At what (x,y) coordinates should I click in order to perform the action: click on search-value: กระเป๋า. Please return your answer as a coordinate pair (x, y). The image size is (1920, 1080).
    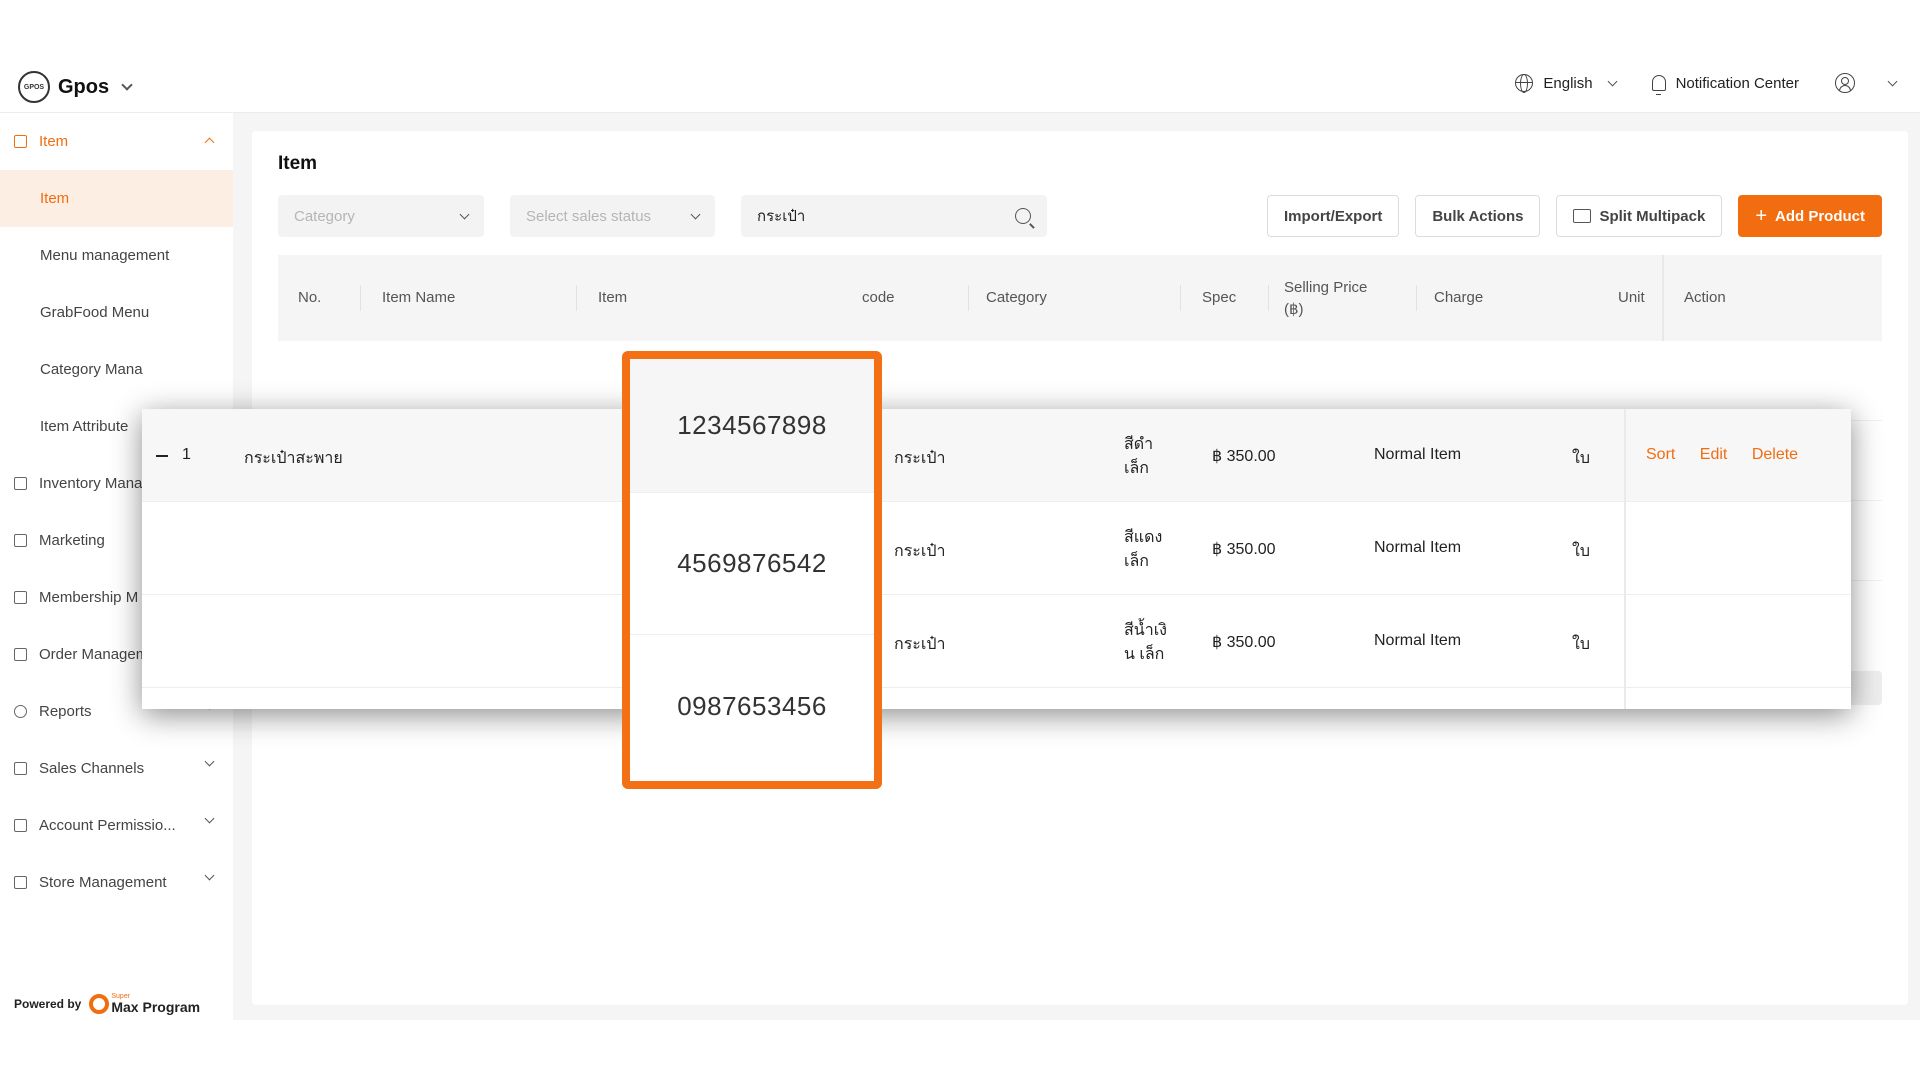
    Looking at the image, I should click on (781, 216).